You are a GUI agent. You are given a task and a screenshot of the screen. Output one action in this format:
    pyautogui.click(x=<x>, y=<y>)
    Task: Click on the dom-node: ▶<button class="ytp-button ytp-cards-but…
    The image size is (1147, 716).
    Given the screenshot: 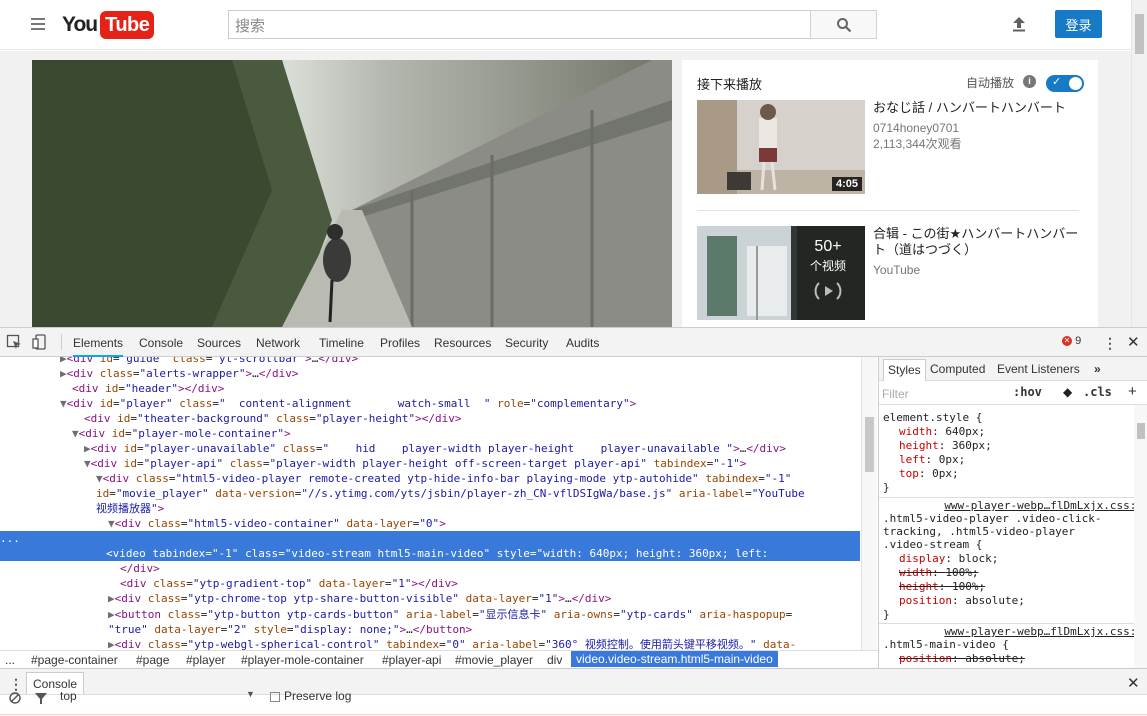 What is the action you would take?
    pyautogui.click(x=450, y=614)
    